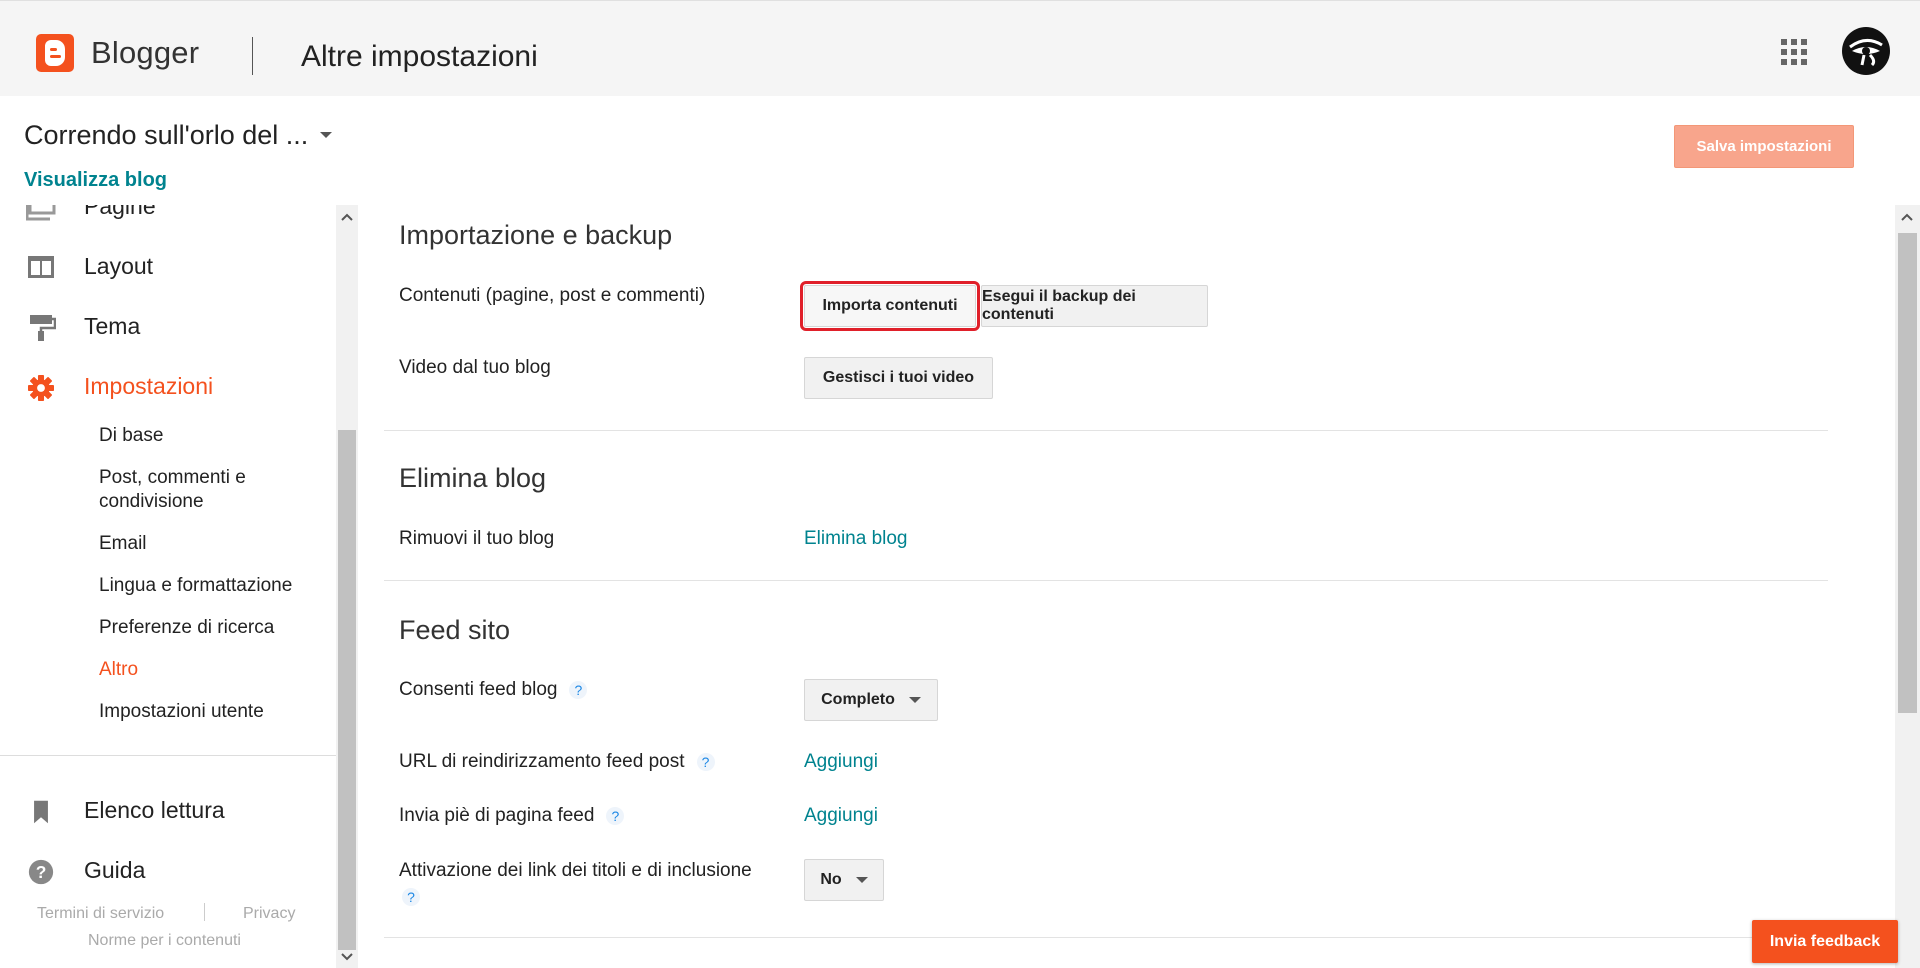 This screenshot has height=968, width=1920. Describe the element at coordinates (214, 490) in the screenshot. I see `sidebar-subitem-posts-comments: Post, commenti e condivisione` at that location.